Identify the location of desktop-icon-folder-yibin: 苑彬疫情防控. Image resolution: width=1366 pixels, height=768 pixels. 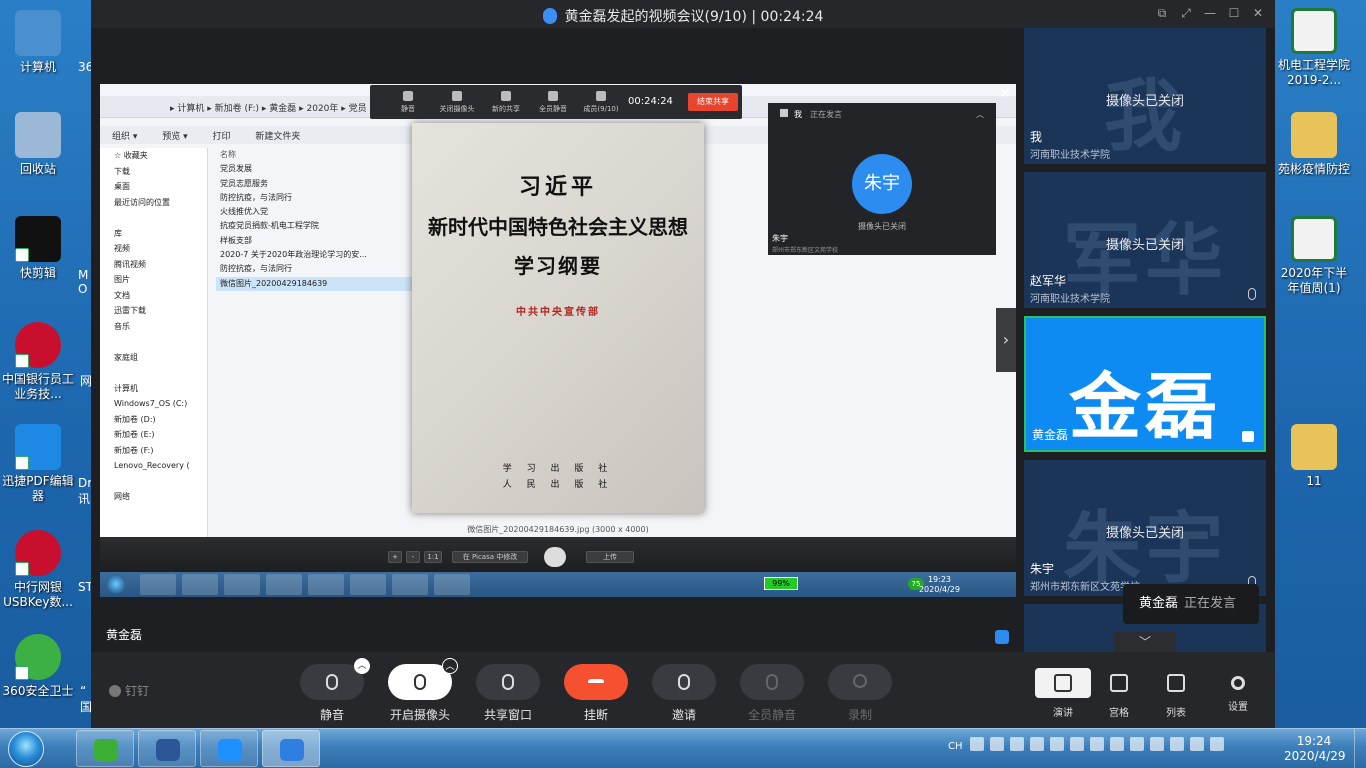
(1314, 144).